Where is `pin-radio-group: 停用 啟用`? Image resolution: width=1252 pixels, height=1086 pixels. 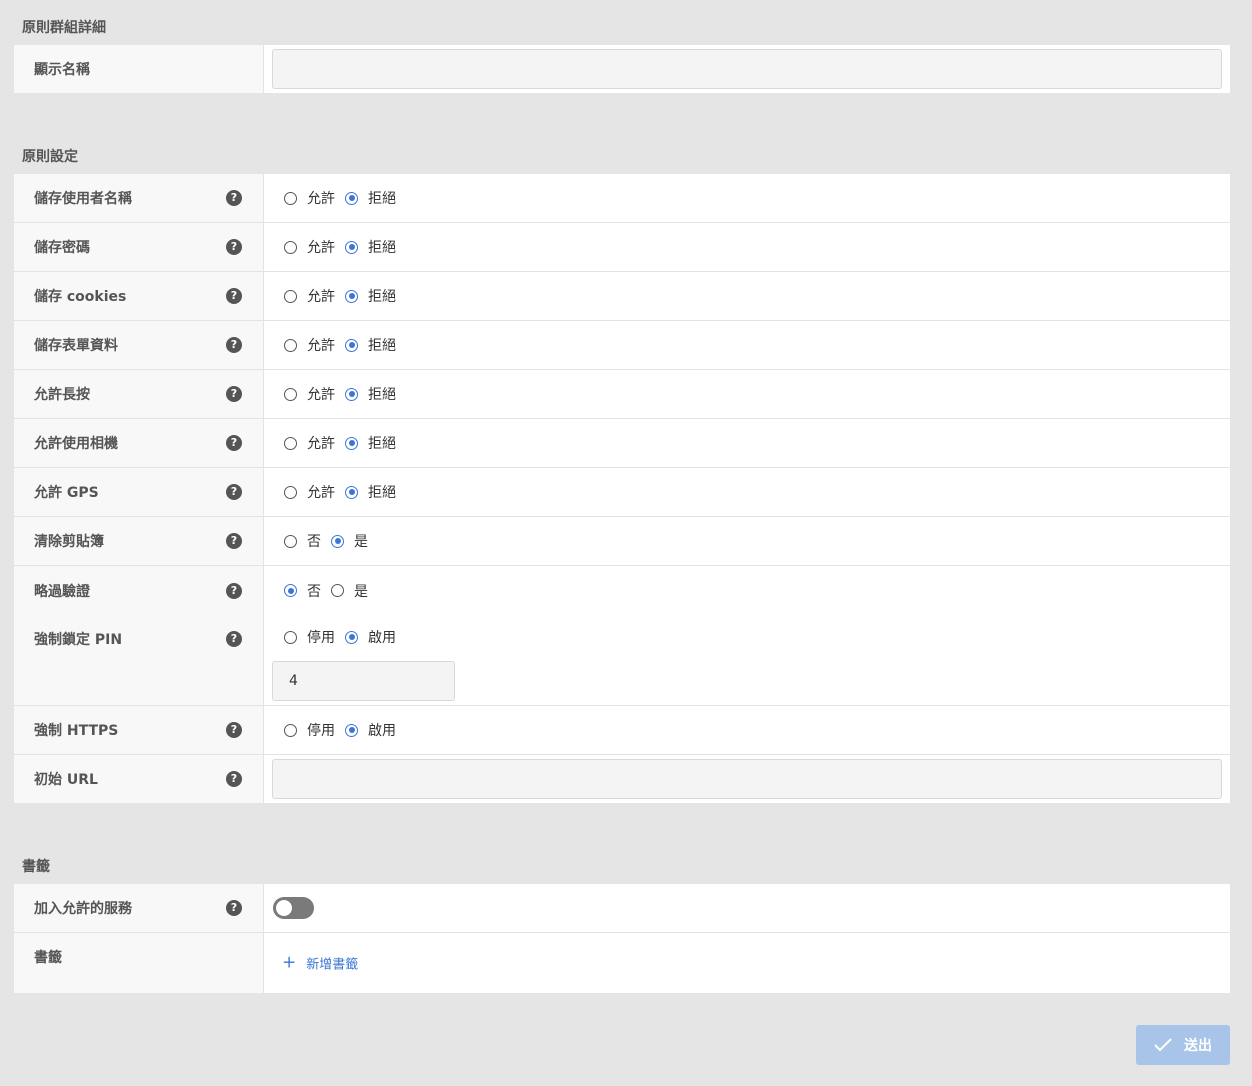
pin-radio-group: 停用 啟用 is located at coordinates (345, 637).